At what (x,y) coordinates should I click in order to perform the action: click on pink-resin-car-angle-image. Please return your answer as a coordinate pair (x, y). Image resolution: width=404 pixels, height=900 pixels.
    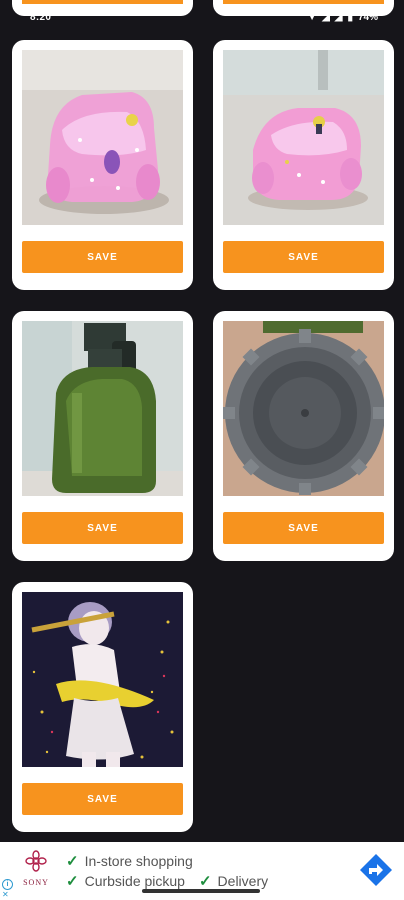
    Looking at the image, I should click on (303, 137).